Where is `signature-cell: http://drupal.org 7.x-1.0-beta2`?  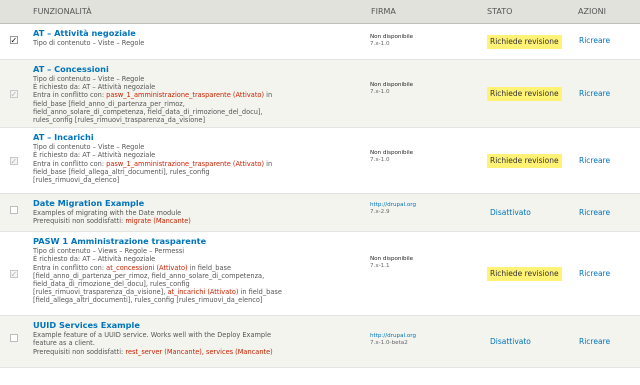 signature-cell: http://drupal.org 7.x-1.0-beta2 is located at coordinates (423, 342).